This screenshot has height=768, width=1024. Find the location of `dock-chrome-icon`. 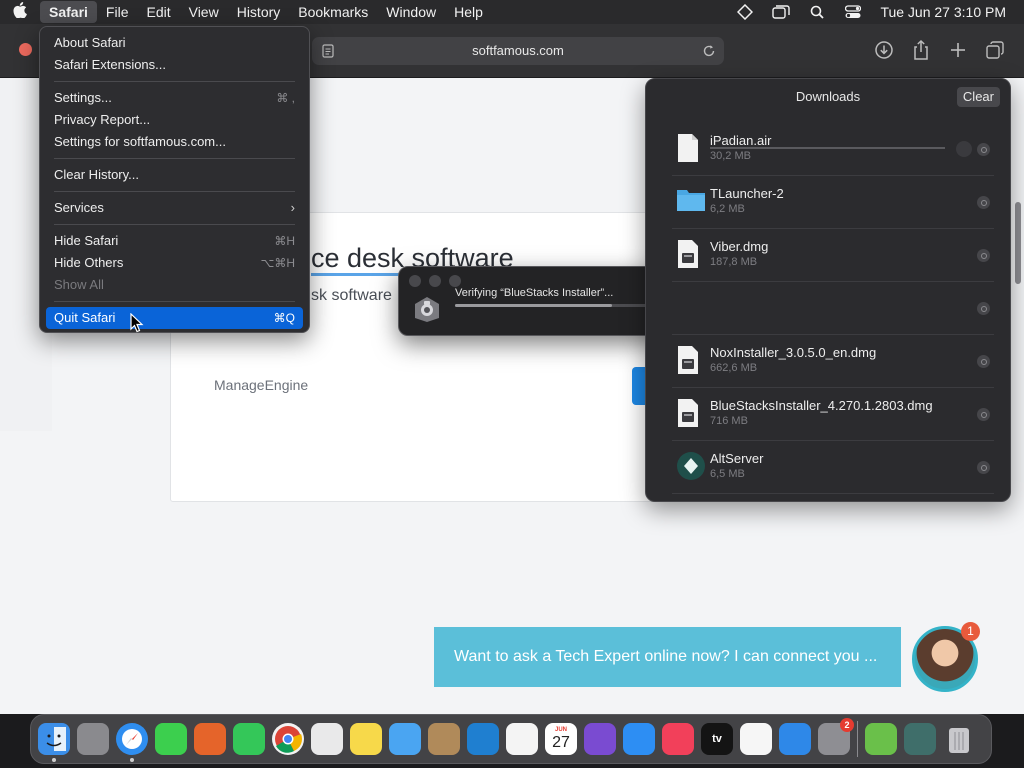

dock-chrome-icon is located at coordinates (288, 739).